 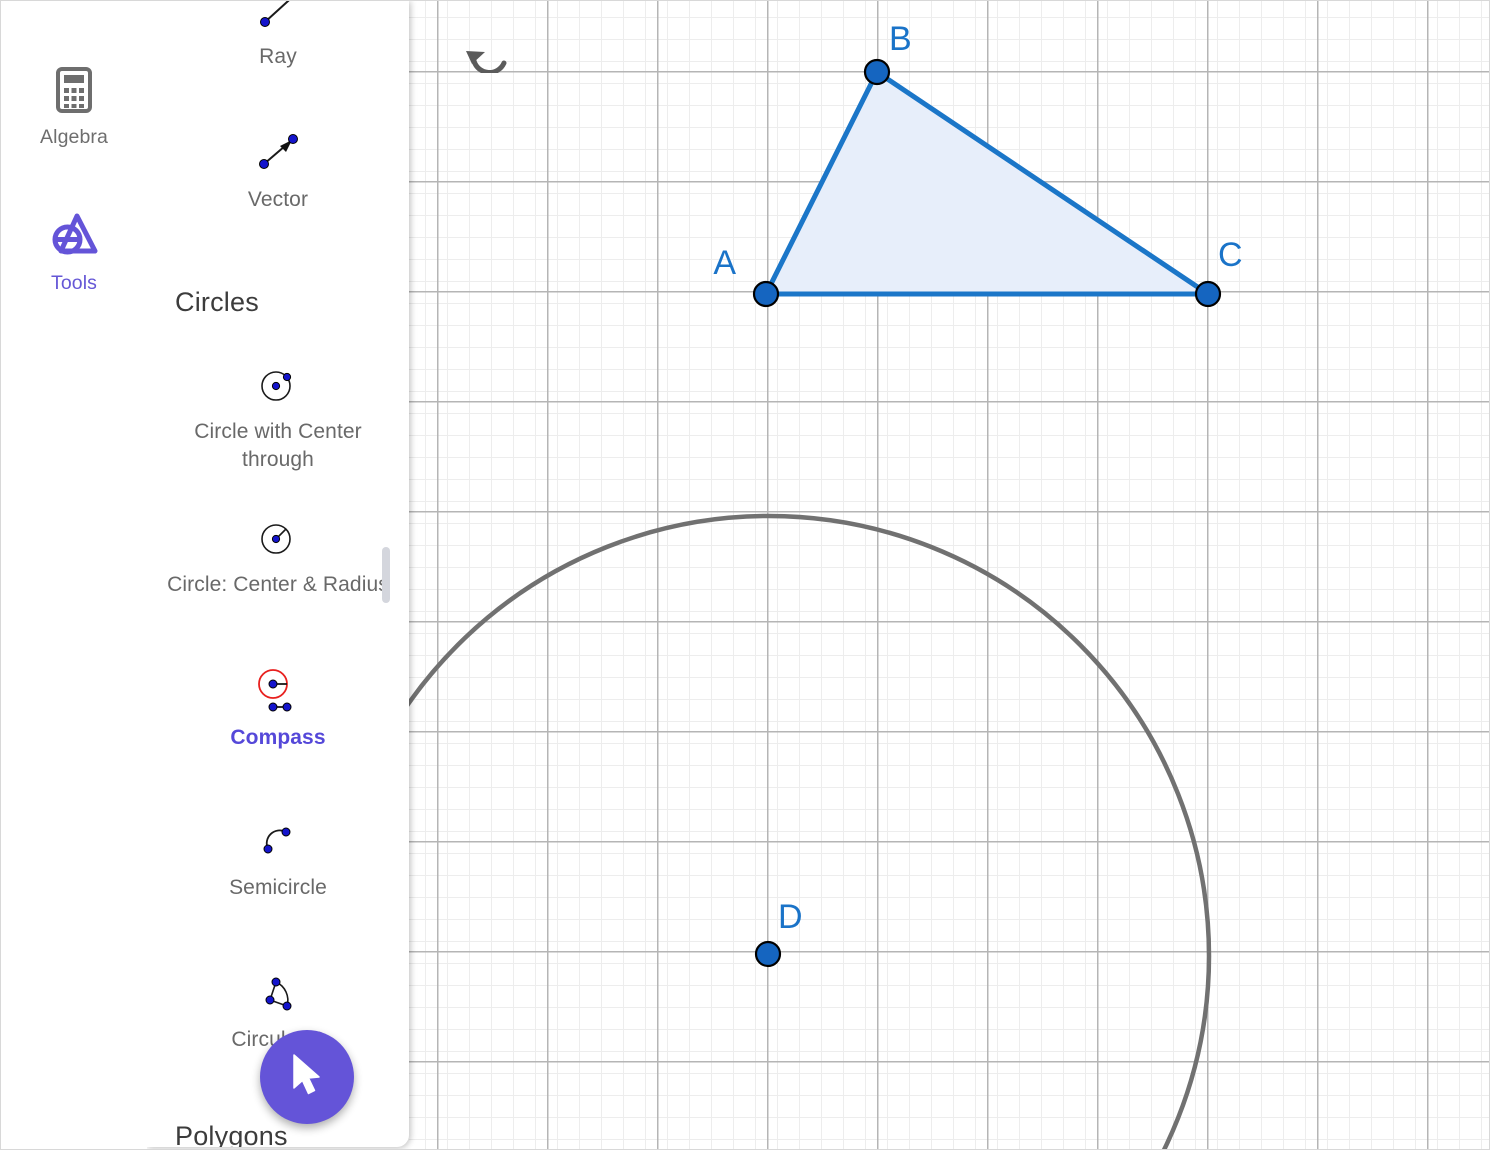 I want to click on tool-item-circle-center-radius-label: Circle: Center & Radius, so click(x=278, y=584).